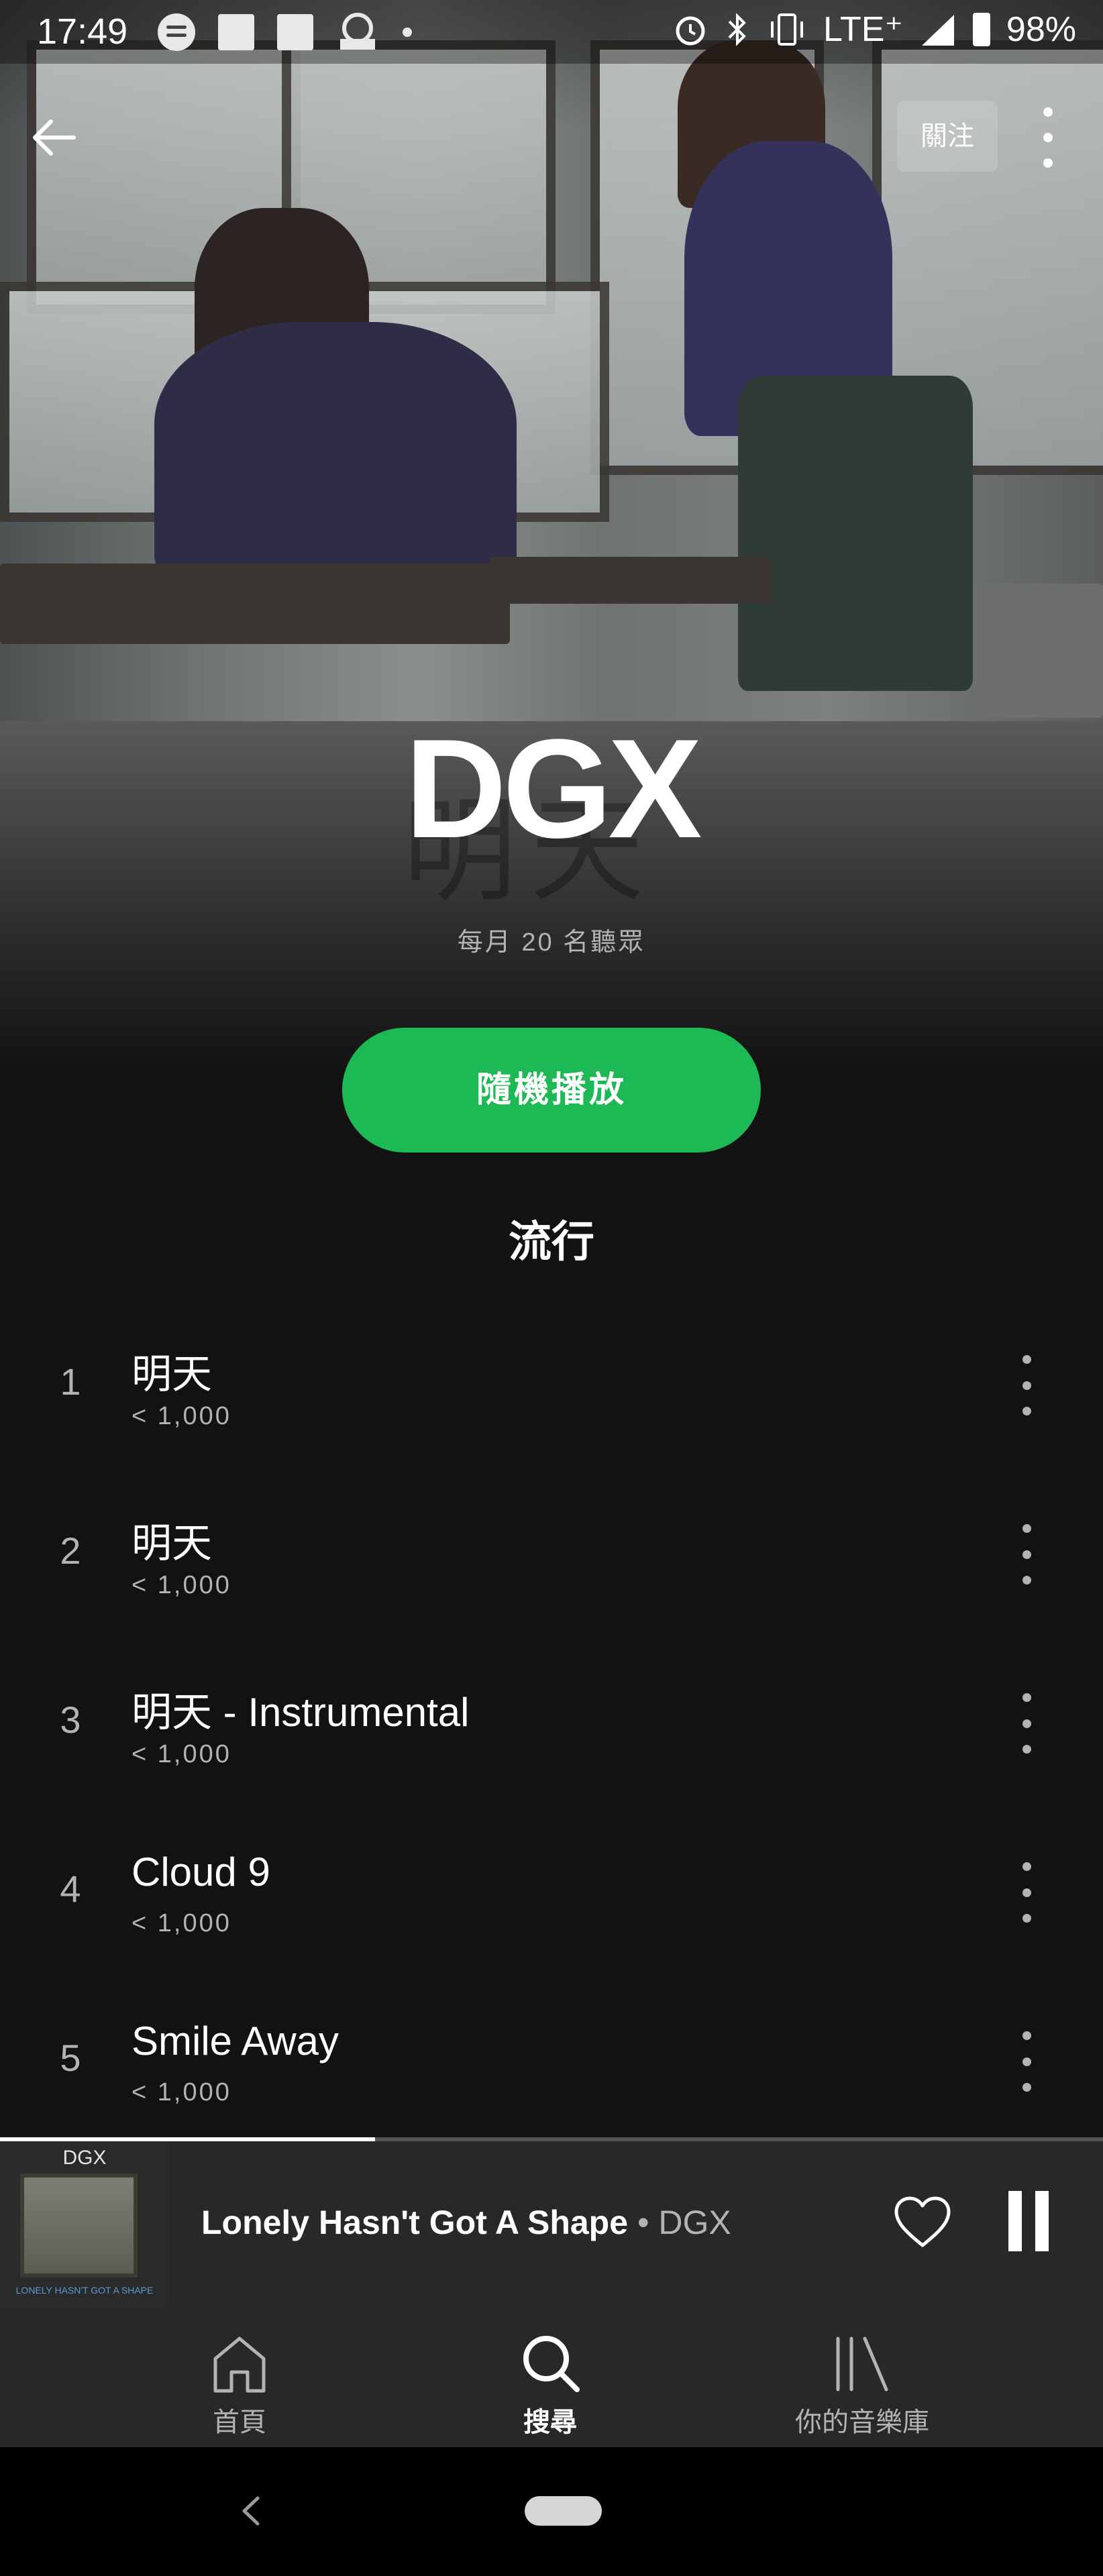  I want to click on album-cover: DGX LONELY HASN'T GOT A SHAPE, so click(84, 2223).